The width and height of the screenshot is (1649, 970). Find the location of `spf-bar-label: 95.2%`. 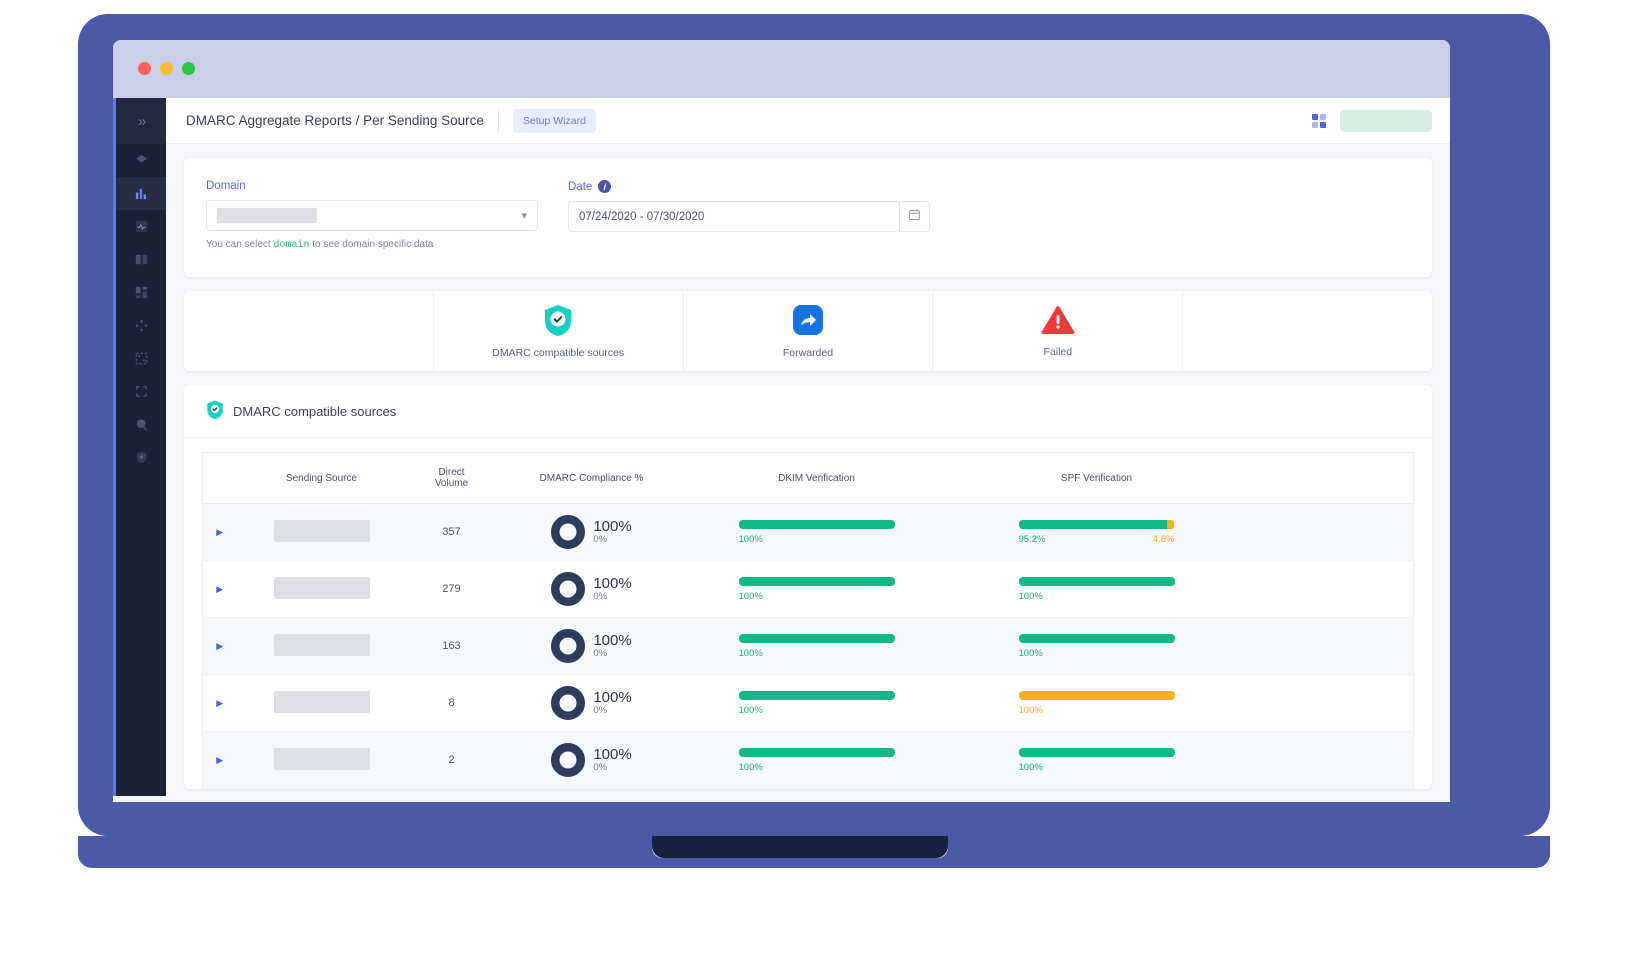

spf-bar-label: 95.2% is located at coordinates (1032, 539).